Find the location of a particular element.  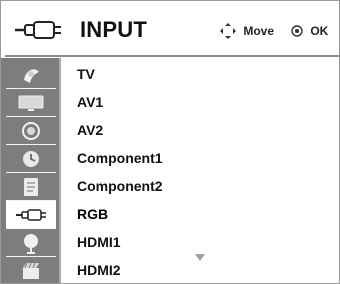

lock-icon is located at coordinates (31, 243).